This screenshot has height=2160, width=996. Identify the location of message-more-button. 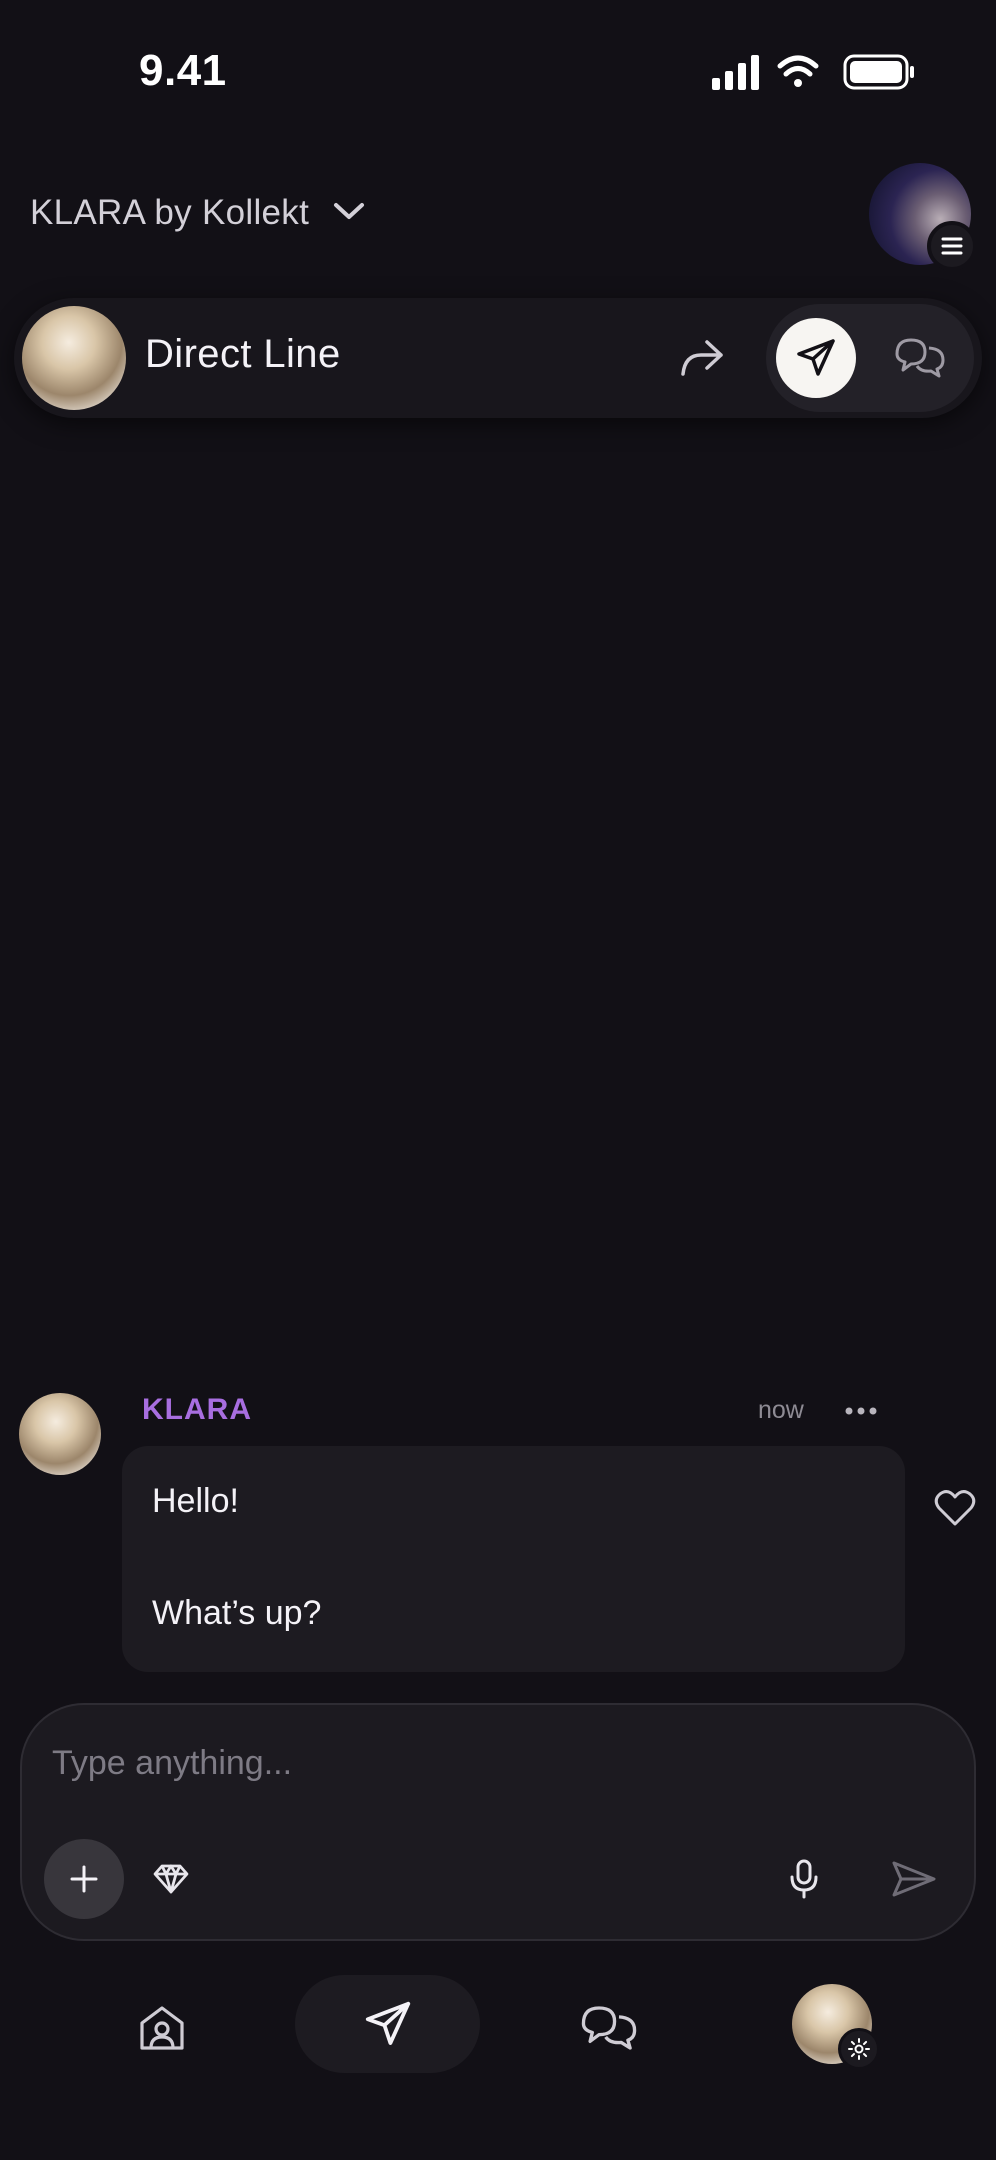
(861, 1411).